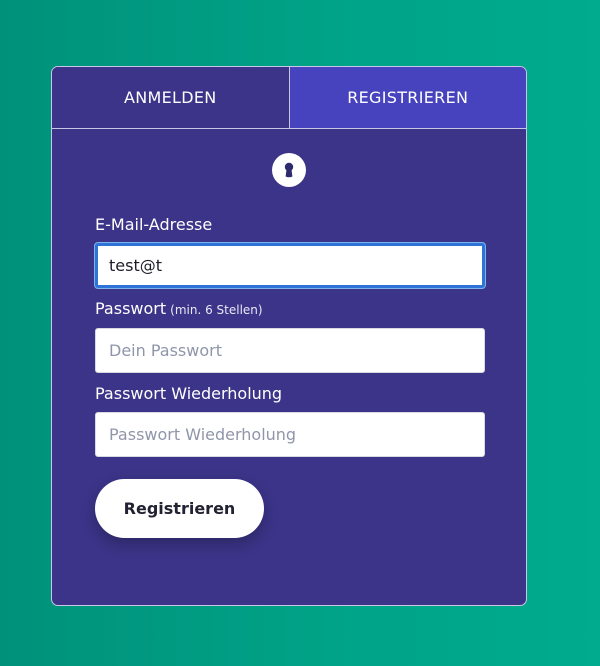  What do you see at coordinates (290, 225) in the screenshot?
I see `email-label: E-Mail-Adresse` at bounding box center [290, 225].